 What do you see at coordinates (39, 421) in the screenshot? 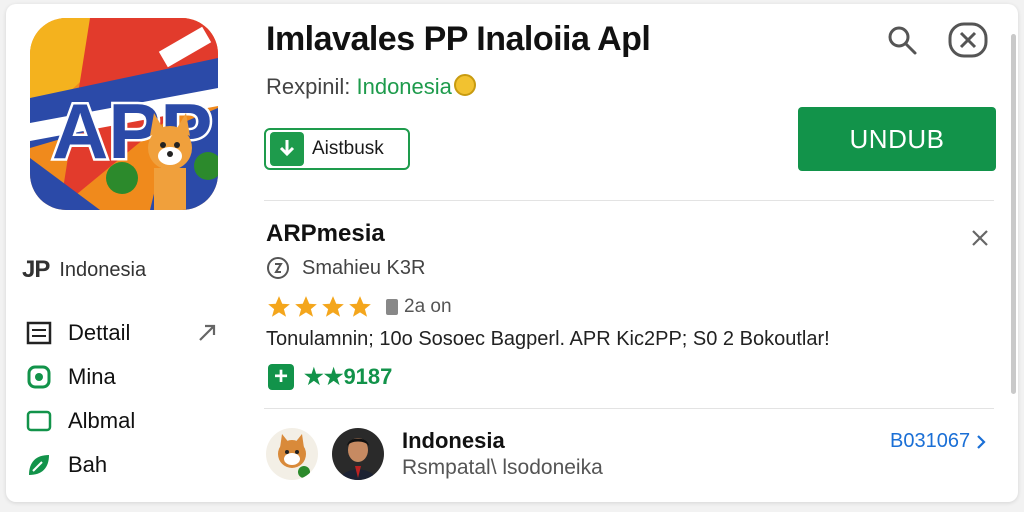
I see `tablet-icon` at bounding box center [39, 421].